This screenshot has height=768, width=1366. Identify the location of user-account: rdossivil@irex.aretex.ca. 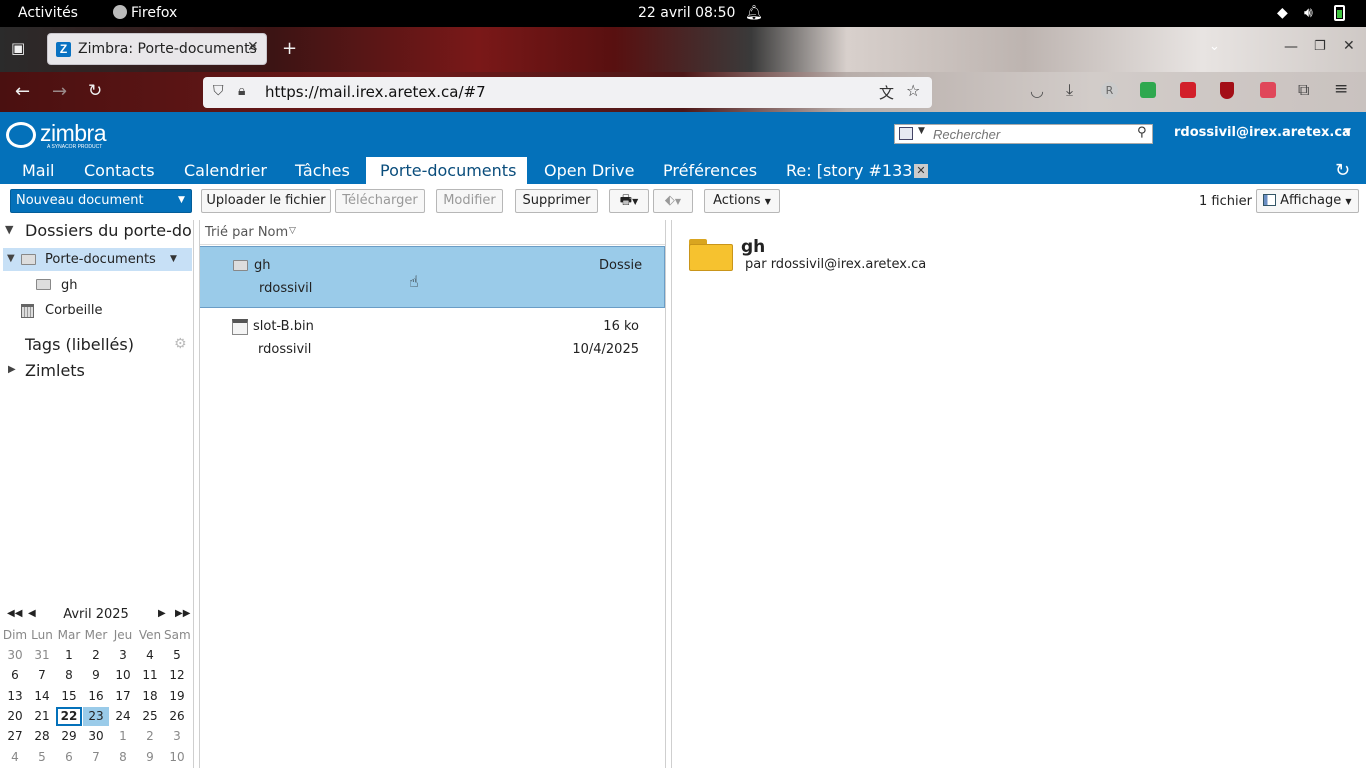
(1262, 132).